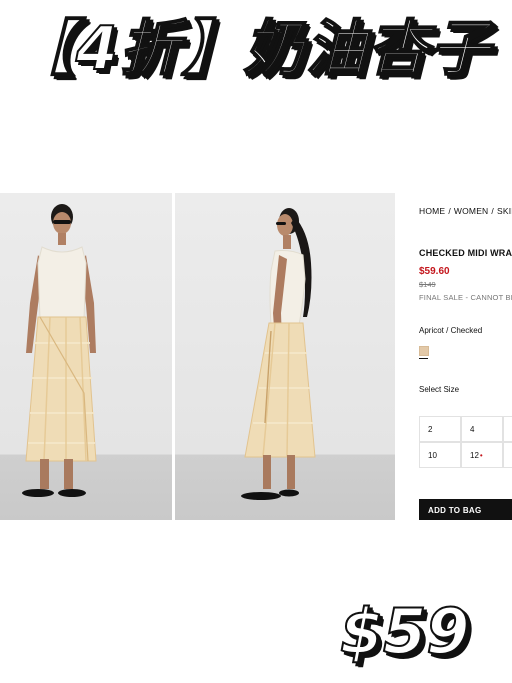  What do you see at coordinates (440, 455) in the screenshot?
I see `size-option-10: 10` at bounding box center [440, 455].